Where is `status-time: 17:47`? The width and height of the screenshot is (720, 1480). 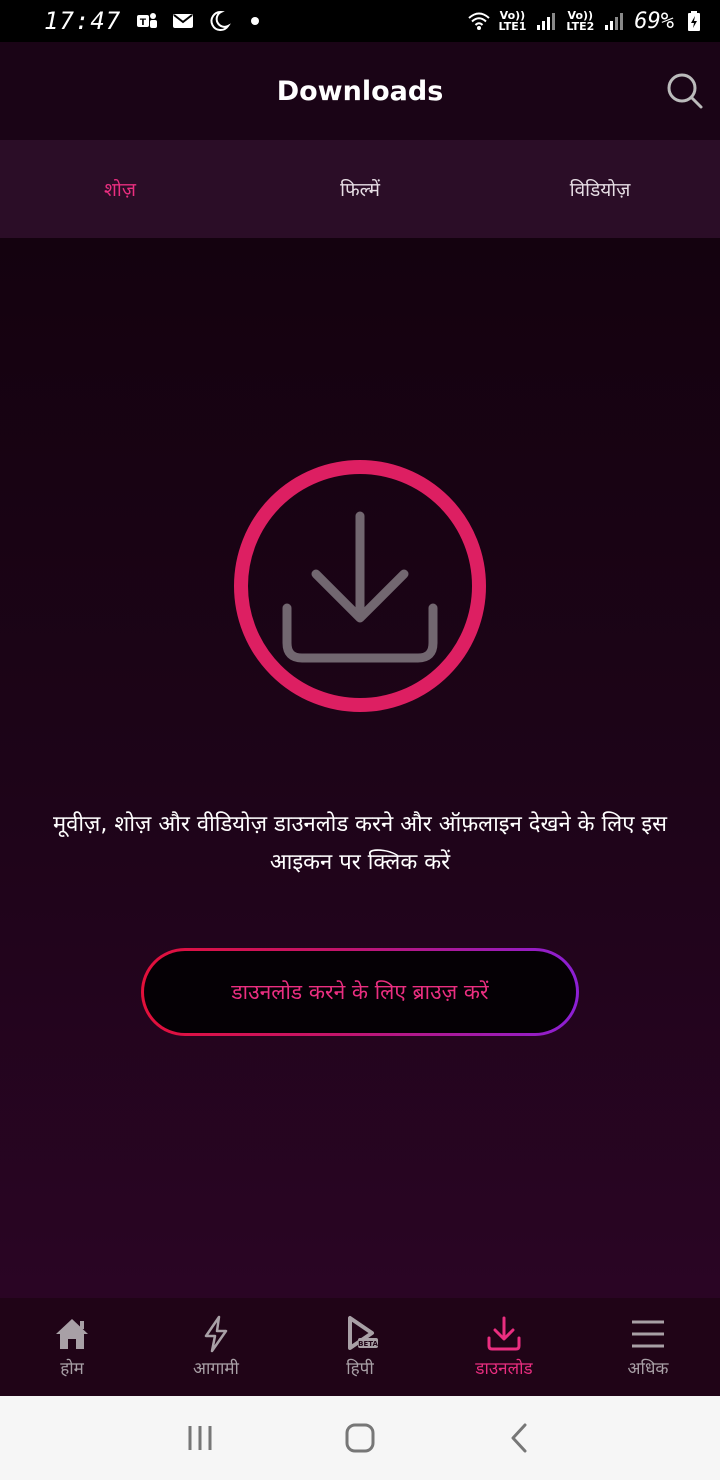
status-time: 17:47 is located at coordinates (83, 21).